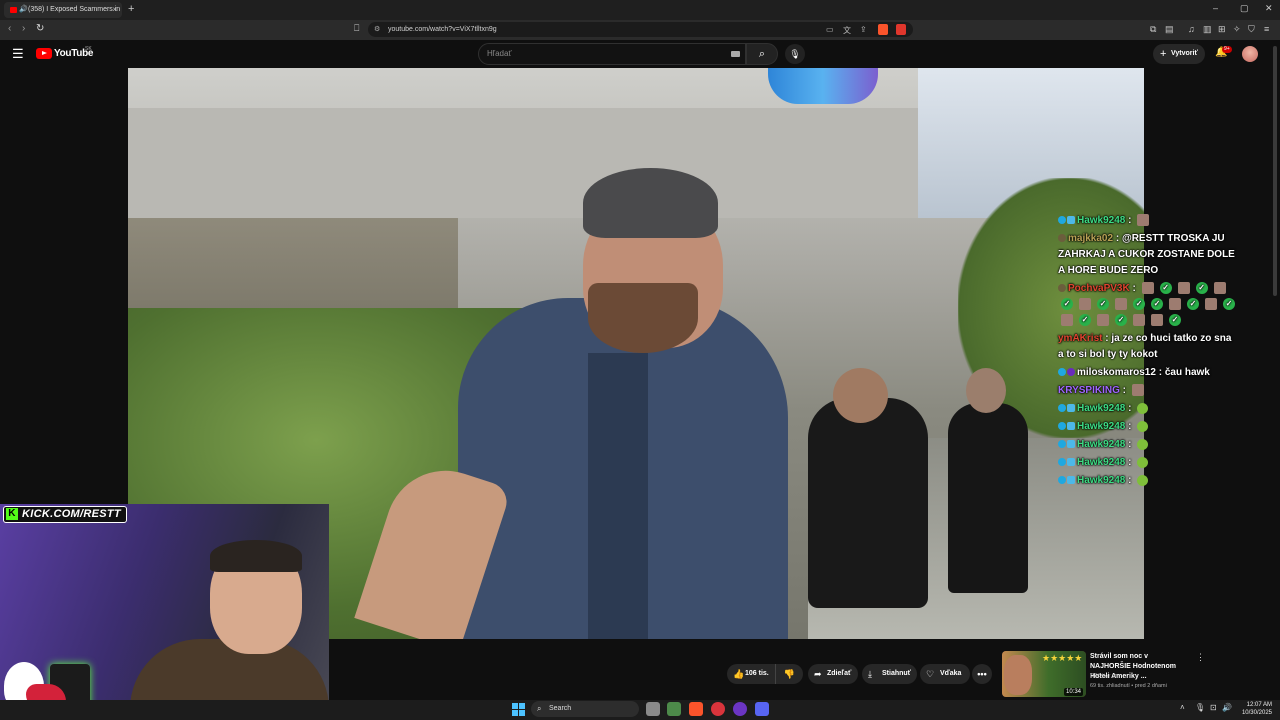  Describe the element at coordinates (1207, 29) in the screenshot. I see `sidebar-icon: ▥` at that location.